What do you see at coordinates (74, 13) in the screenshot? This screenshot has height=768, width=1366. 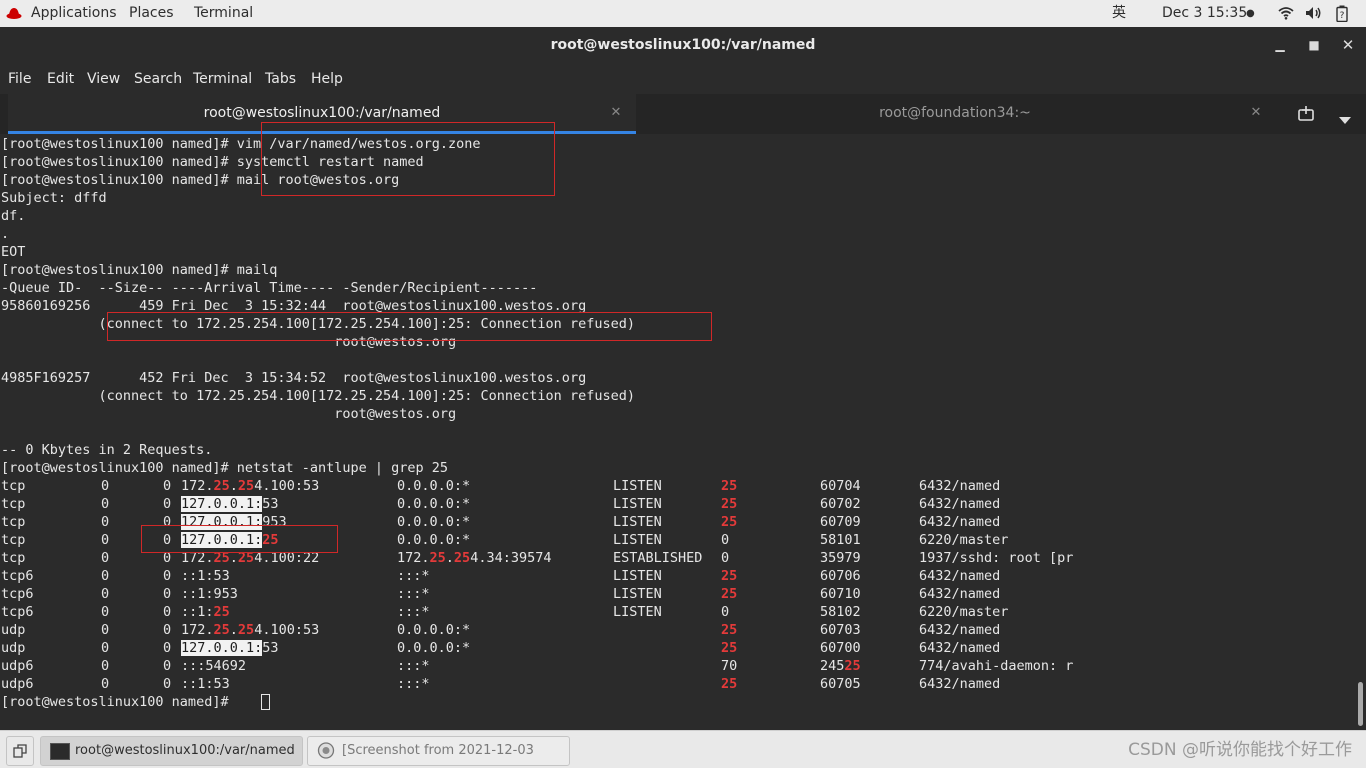 I see `applications-menu: Applications` at bounding box center [74, 13].